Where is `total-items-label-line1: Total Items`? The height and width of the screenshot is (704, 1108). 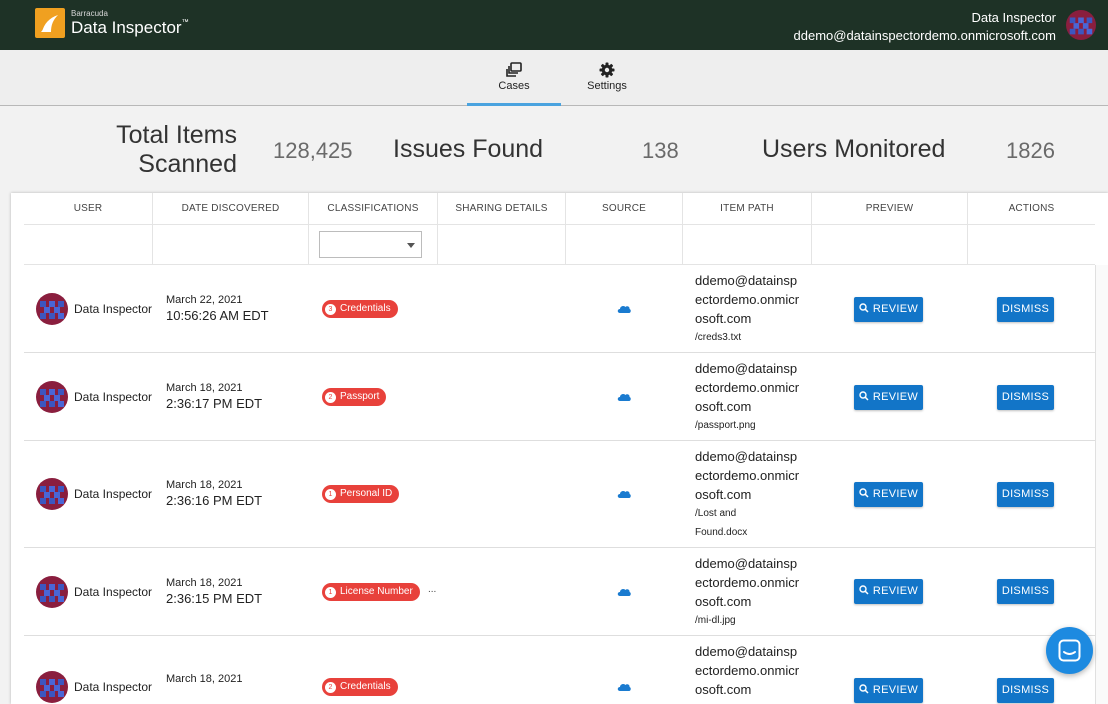 total-items-label-line1: Total Items is located at coordinates (176, 135).